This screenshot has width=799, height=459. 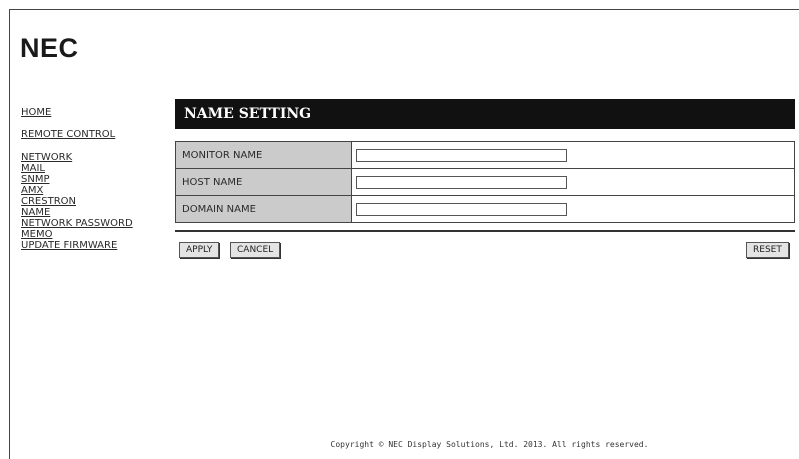 I want to click on domain-name-input, so click(x=461, y=209).